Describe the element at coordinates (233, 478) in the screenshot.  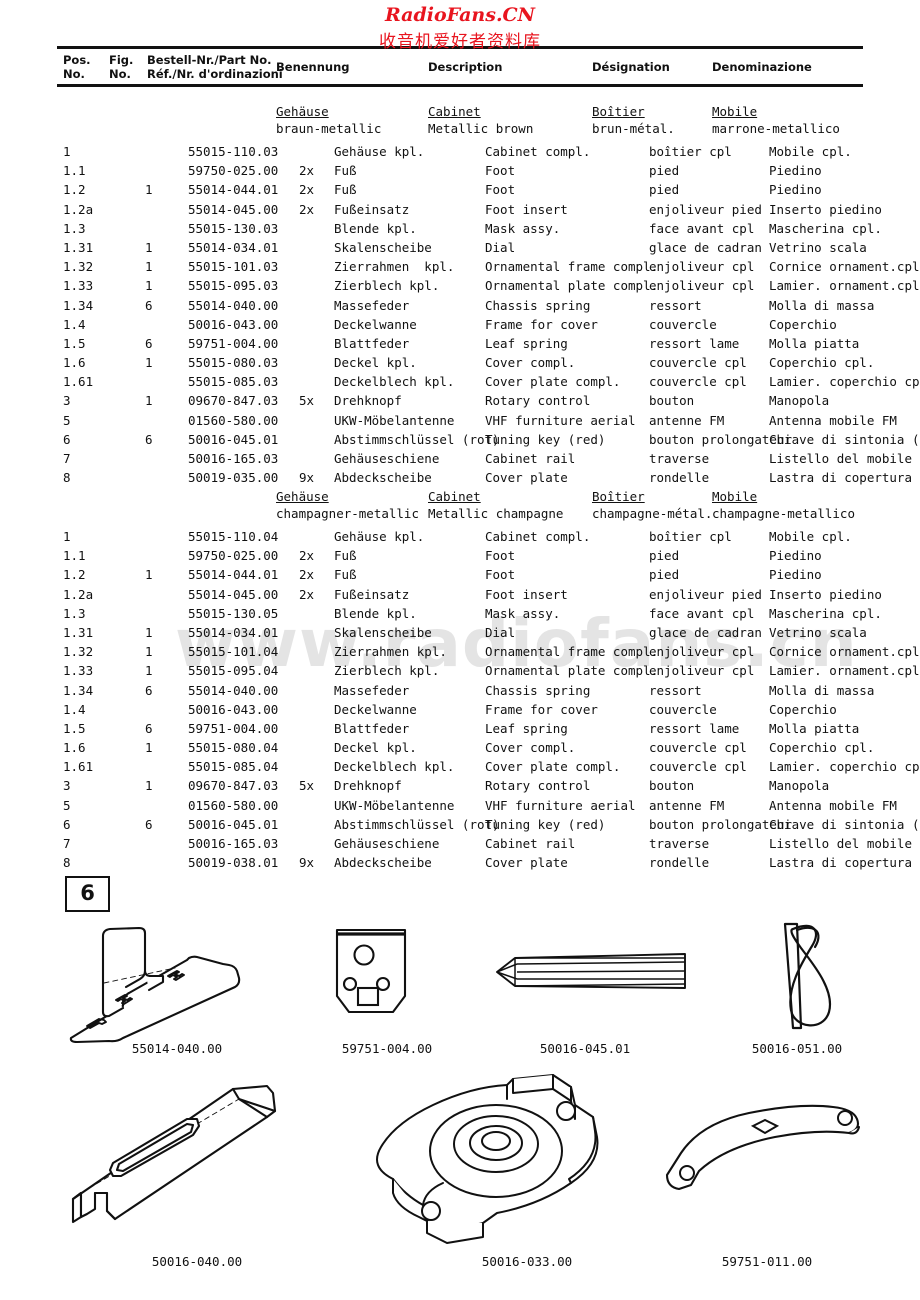
I see `row-order-number: 50019-035.00` at that location.